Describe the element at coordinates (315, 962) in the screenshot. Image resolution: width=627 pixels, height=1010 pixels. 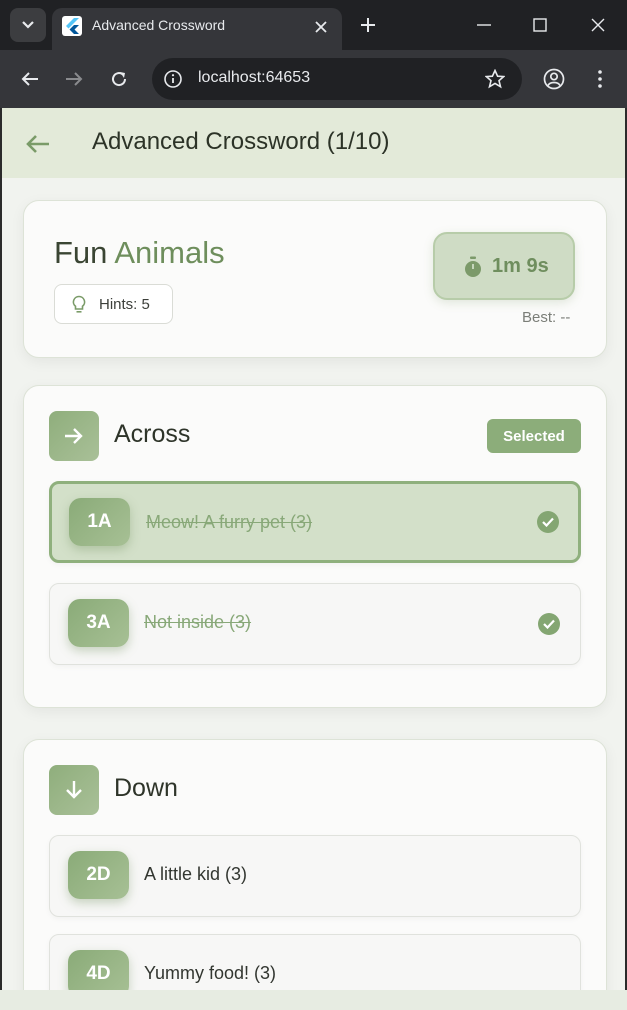
I see `clue-4d: 4D Yummy food! (3)` at that location.